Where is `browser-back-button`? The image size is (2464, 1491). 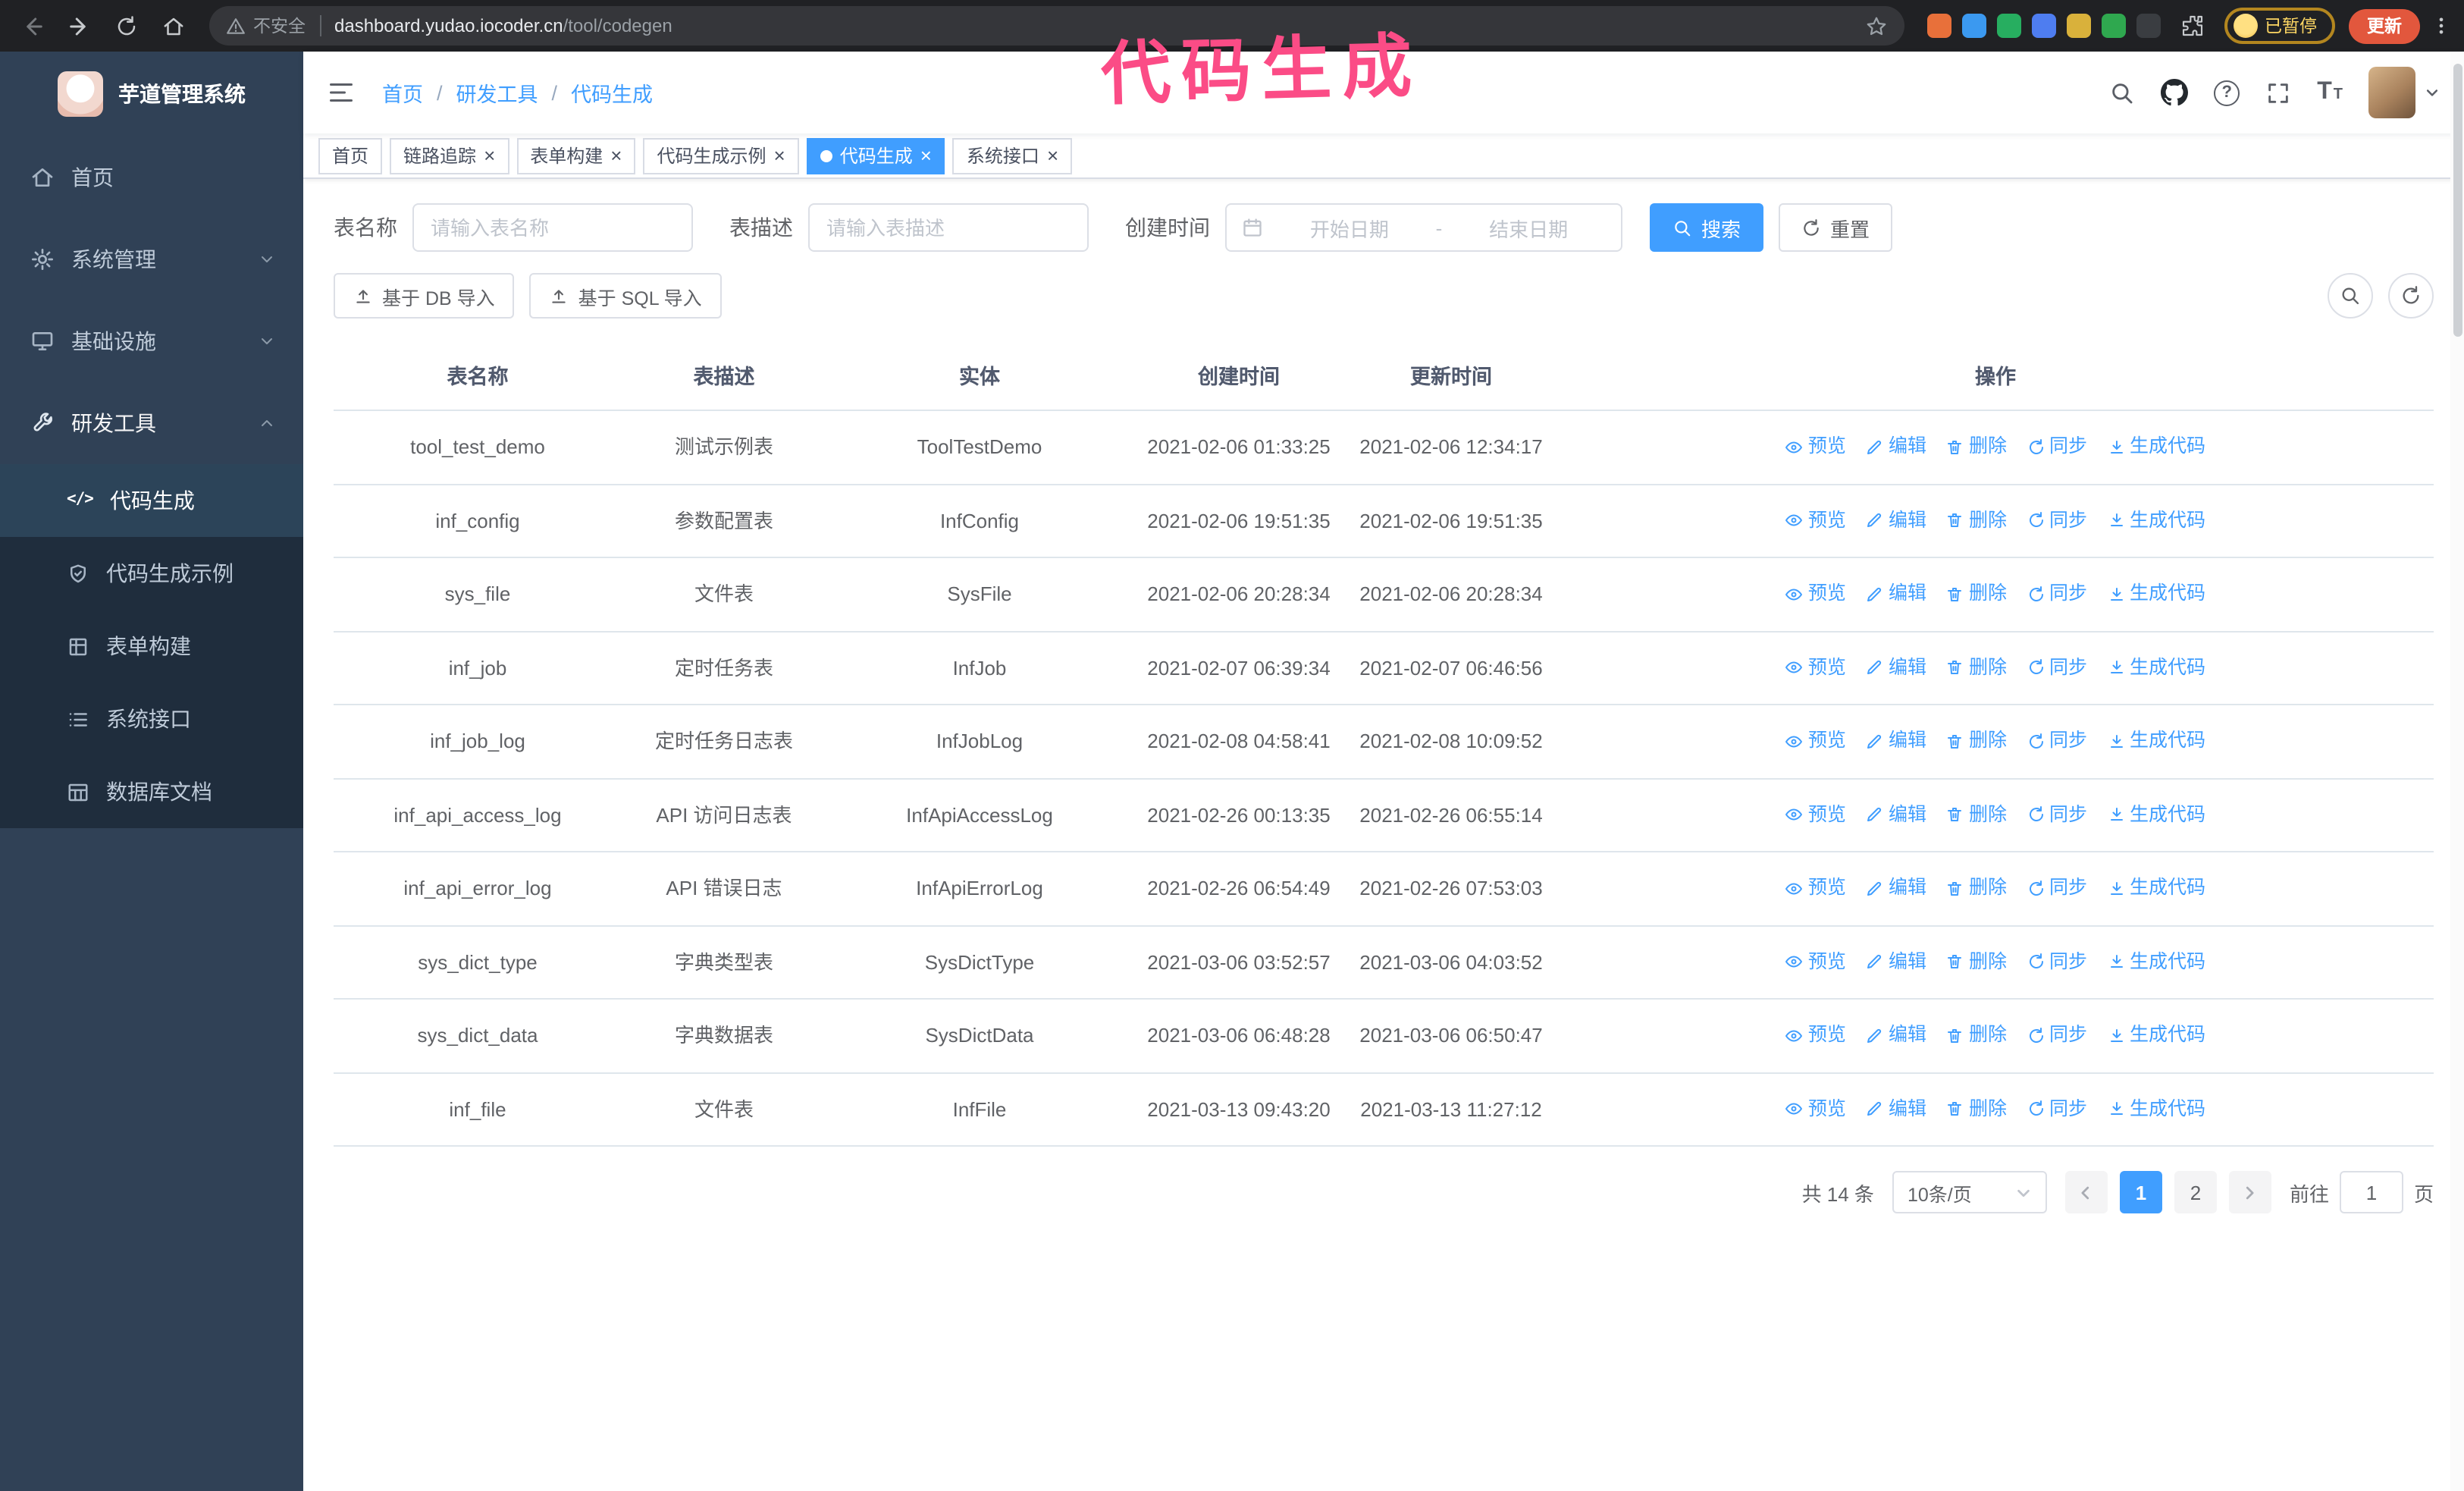 browser-back-button is located at coordinates (32, 26).